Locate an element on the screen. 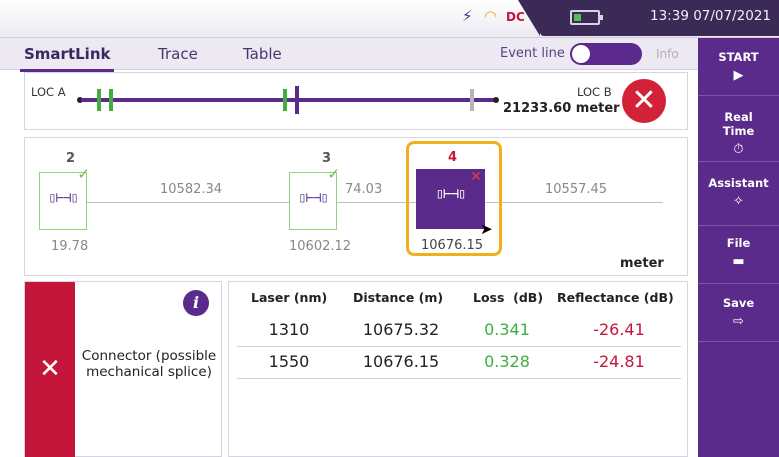  save-icon: ⇨ is located at coordinates (738, 321).